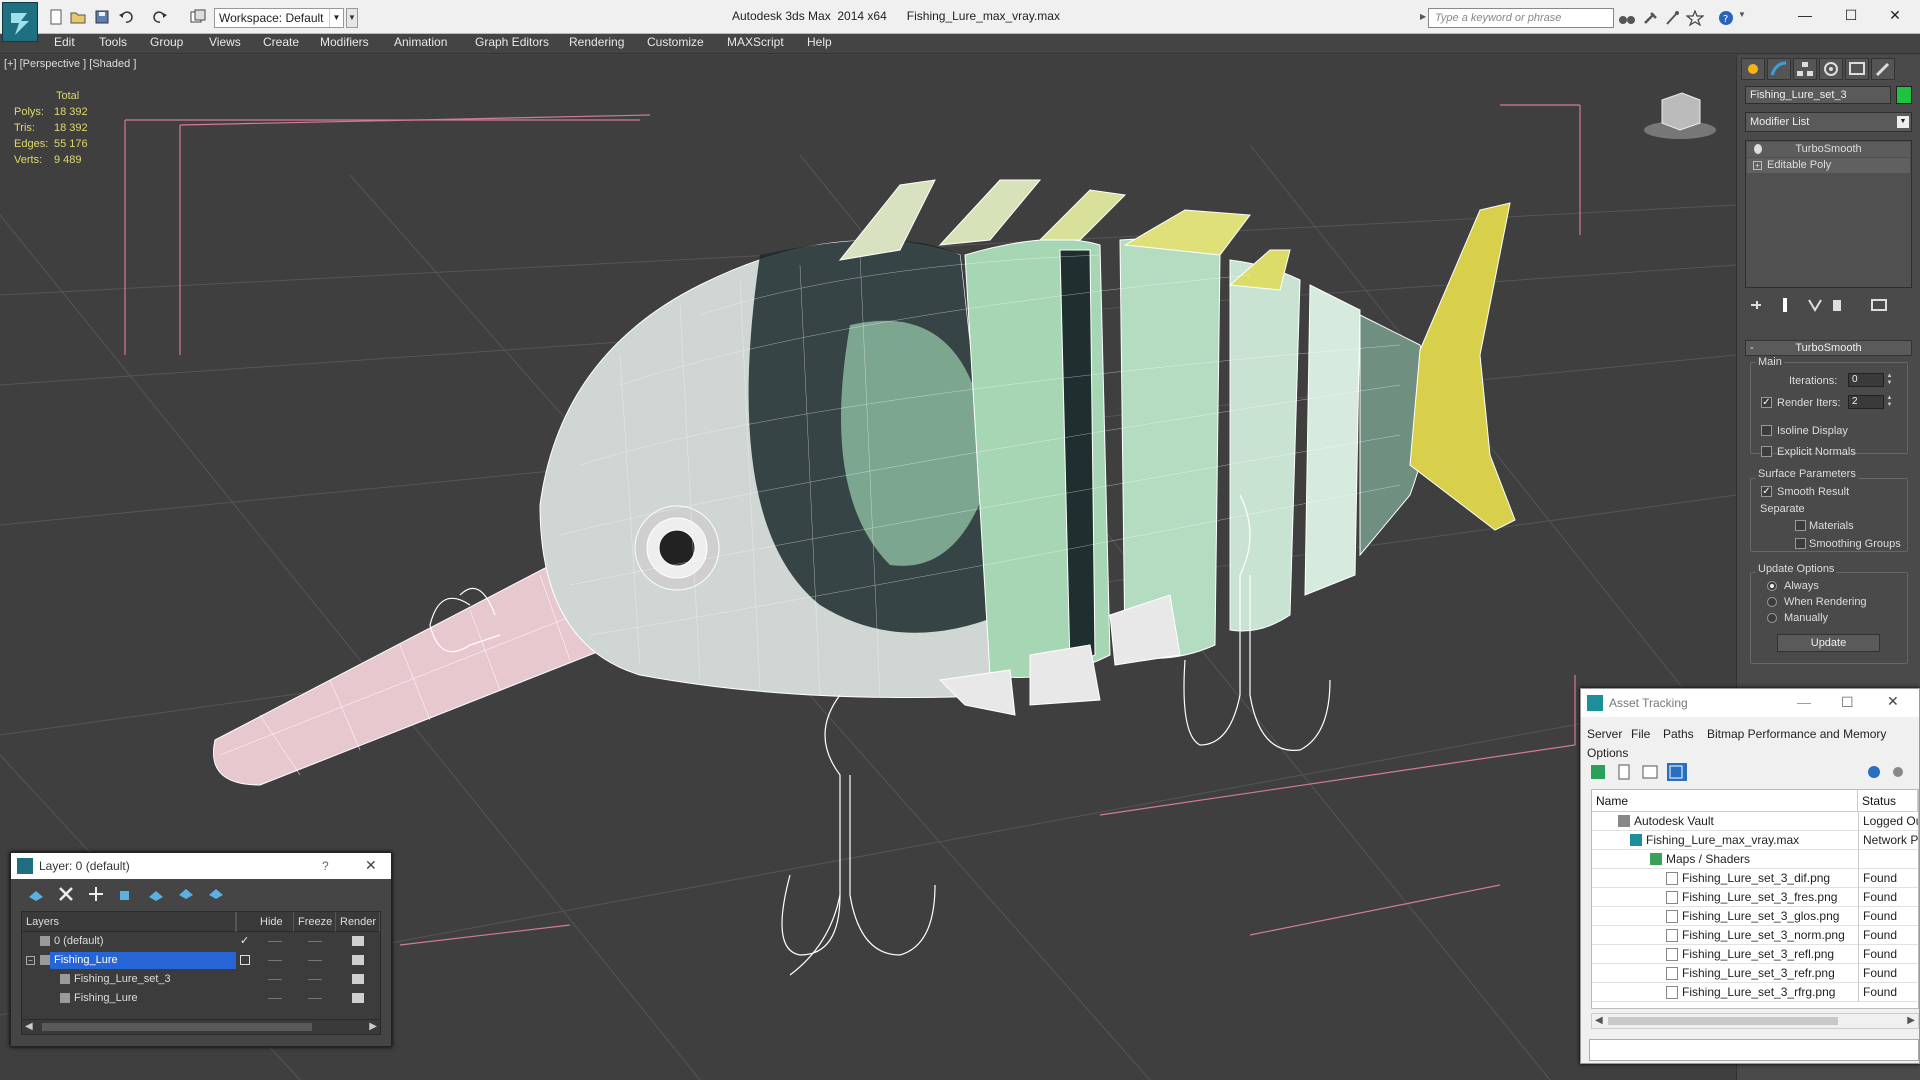  I want to click on layer-dialog-titlebar: Layer: 0 (default) ? ✕, so click(201, 866).